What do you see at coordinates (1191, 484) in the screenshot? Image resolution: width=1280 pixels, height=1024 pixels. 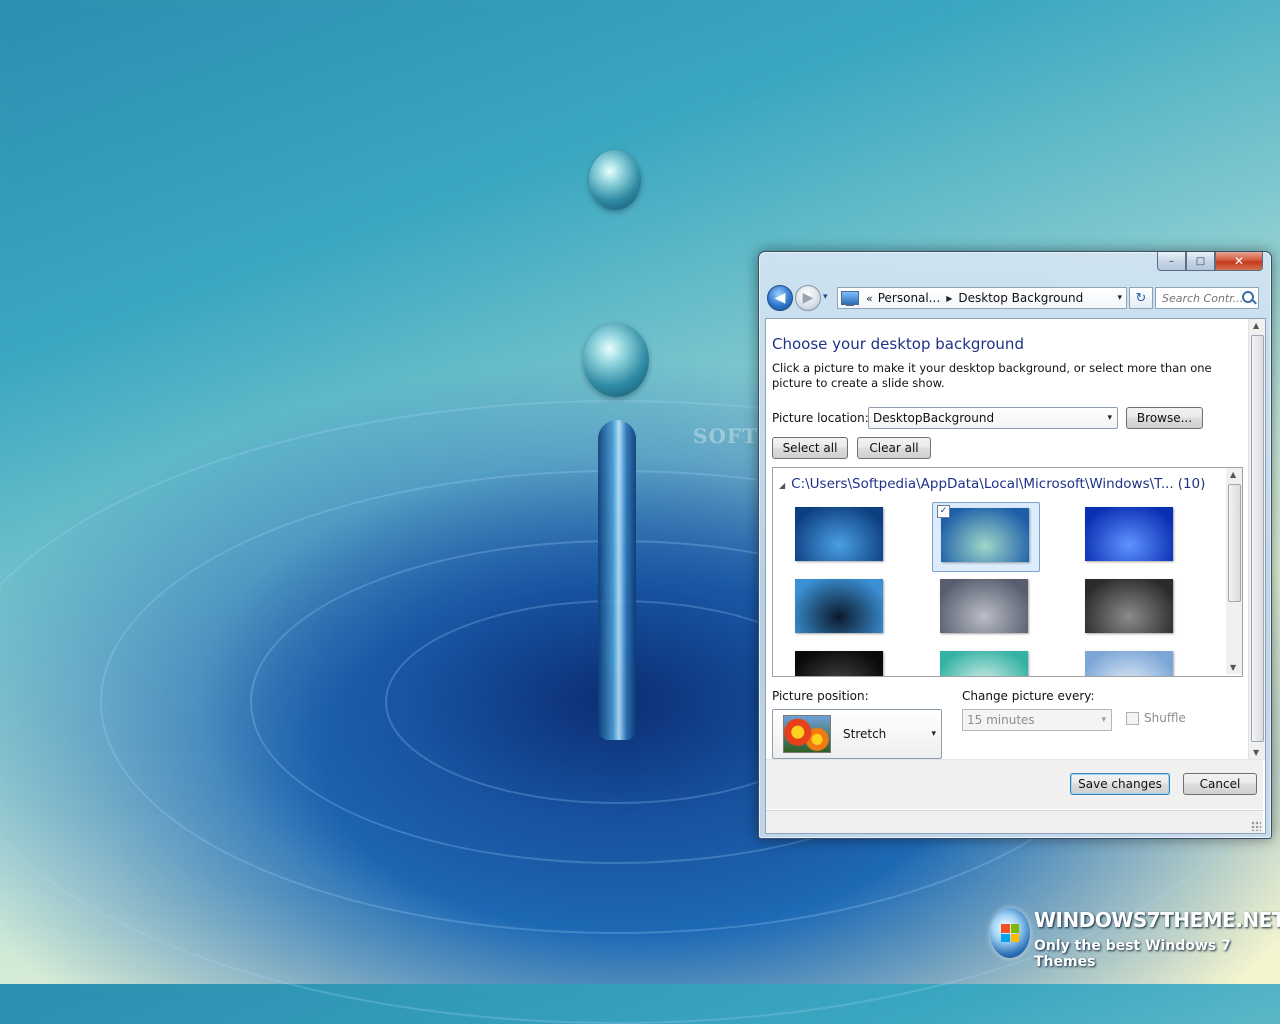 I see `gallery-count: (10)` at bounding box center [1191, 484].